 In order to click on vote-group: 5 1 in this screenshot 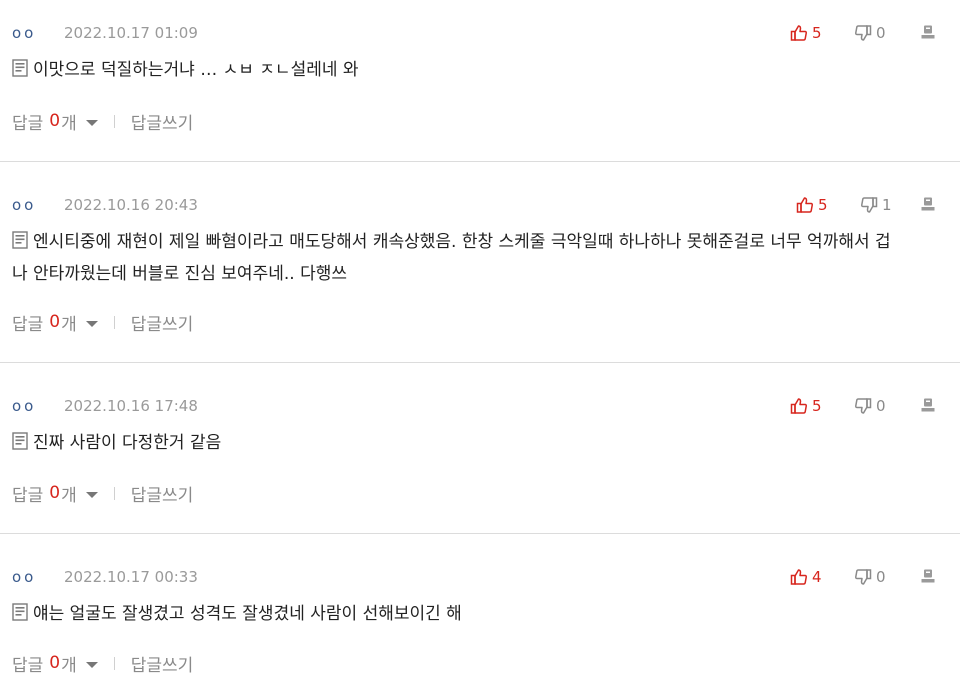, I will do `click(870, 205)`.